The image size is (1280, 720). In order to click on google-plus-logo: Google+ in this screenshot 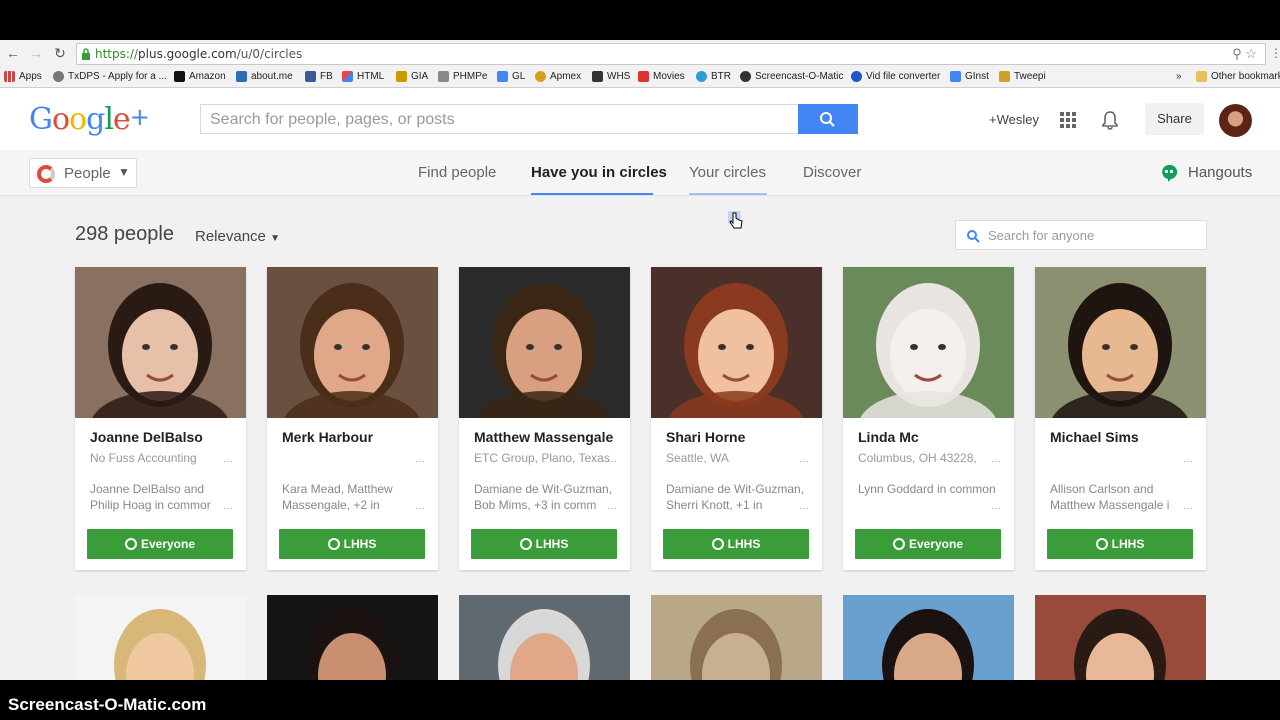, I will do `click(89, 119)`.